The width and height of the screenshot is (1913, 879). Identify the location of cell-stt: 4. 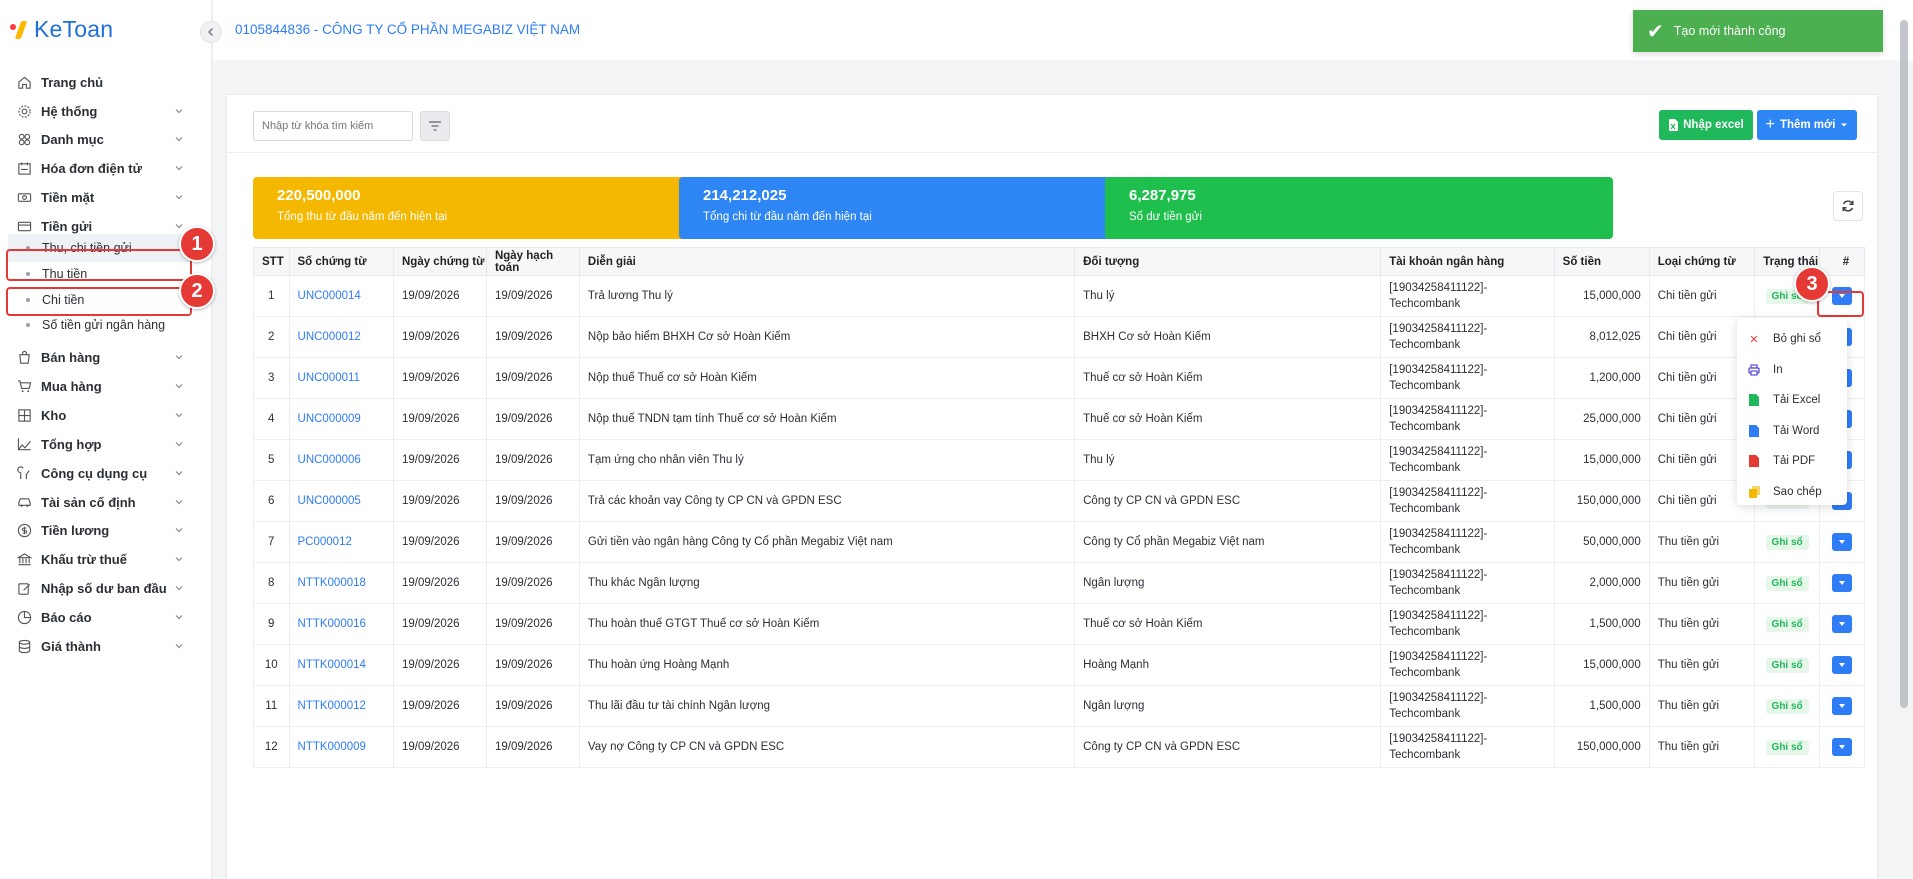
(271, 419).